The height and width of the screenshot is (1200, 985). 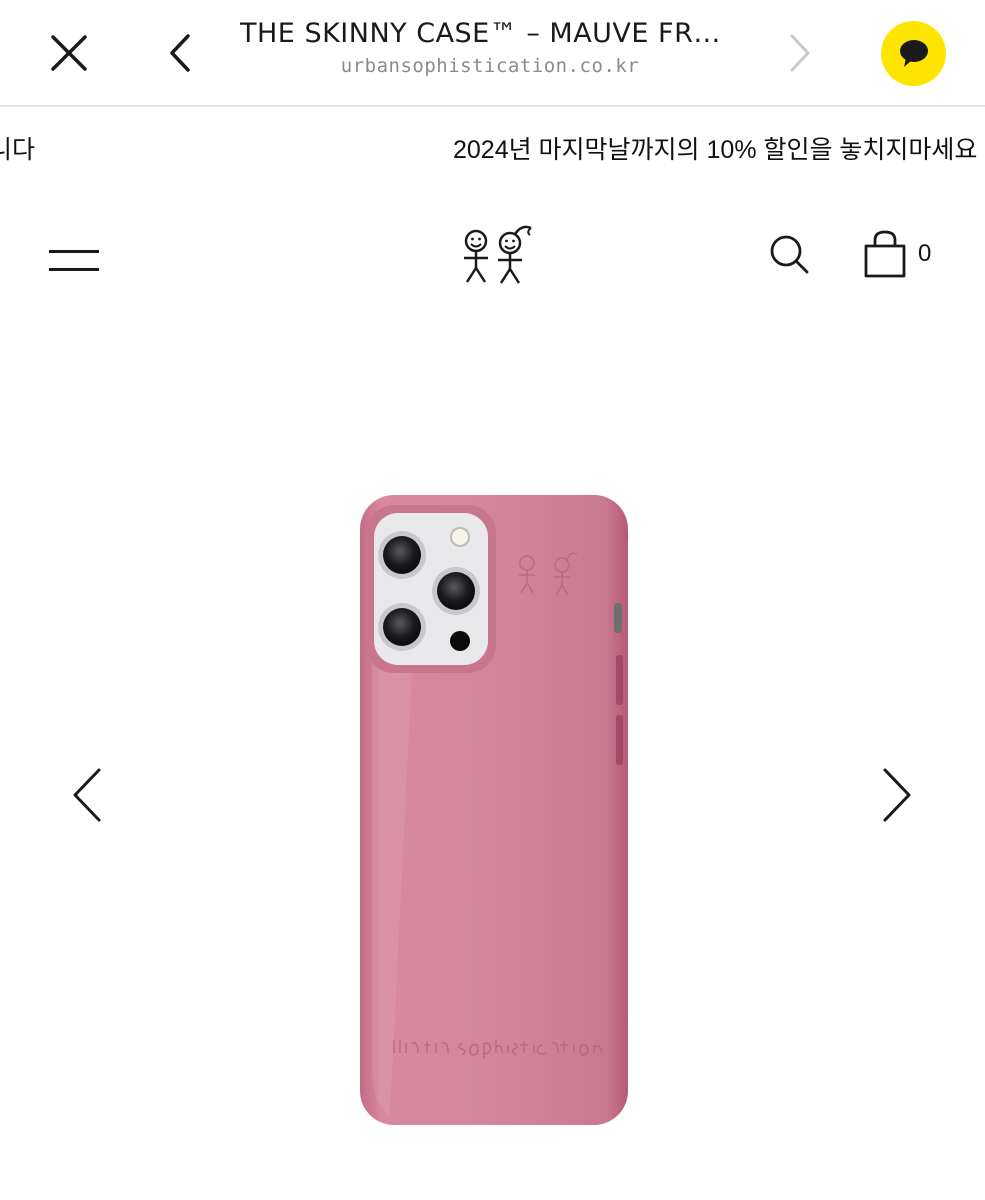 I want to click on cart-button, so click(x=885, y=254).